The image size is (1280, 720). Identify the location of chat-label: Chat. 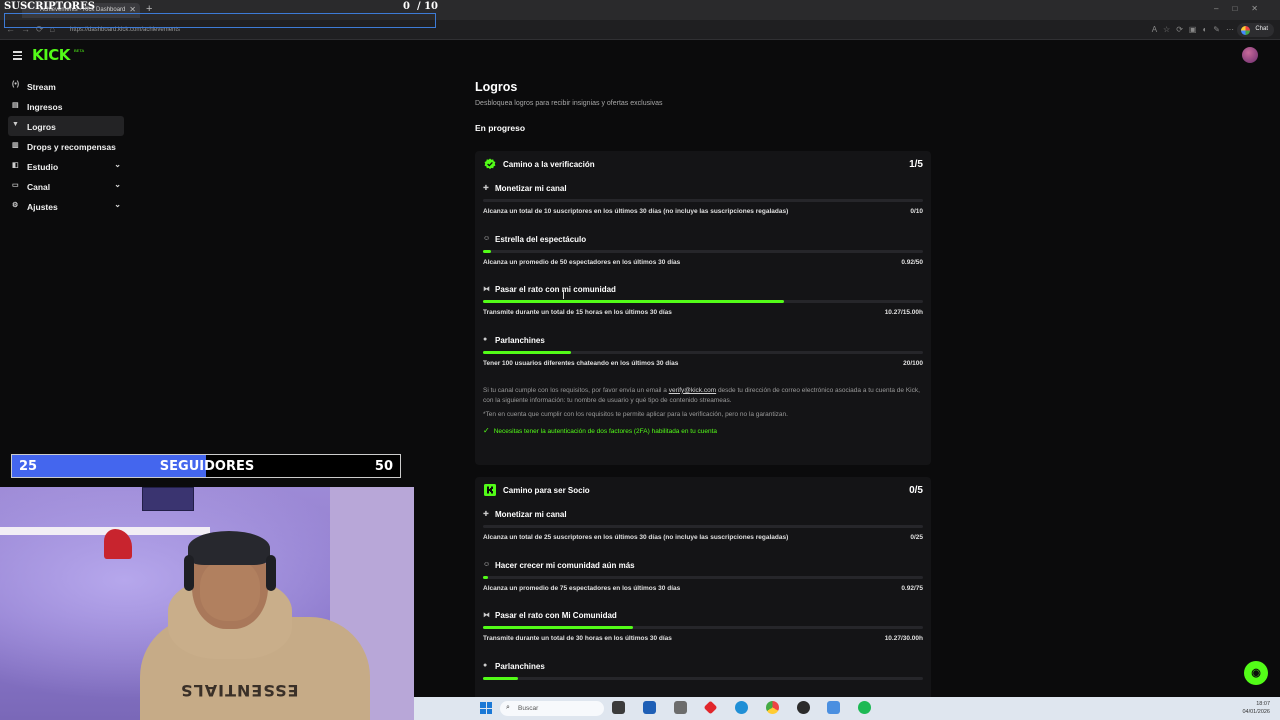
(1261, 29).